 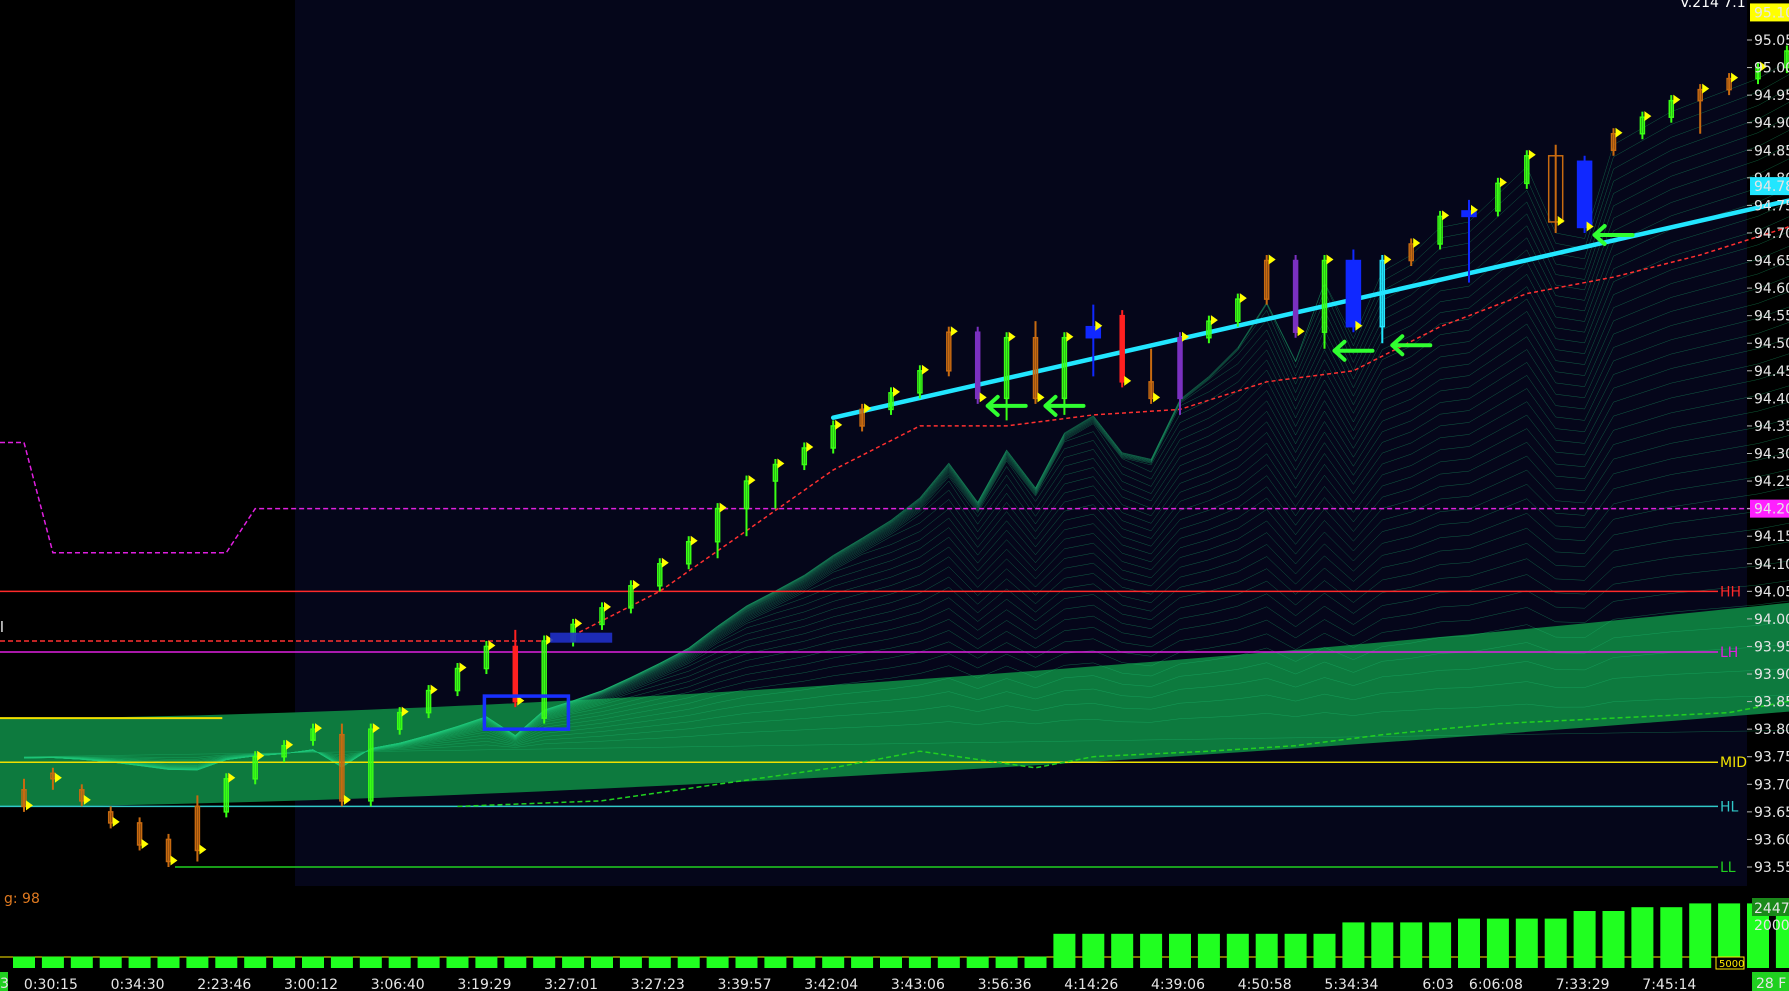 I want to click on x-tick-label: 5:34:34, so click(x=1351, y=984).